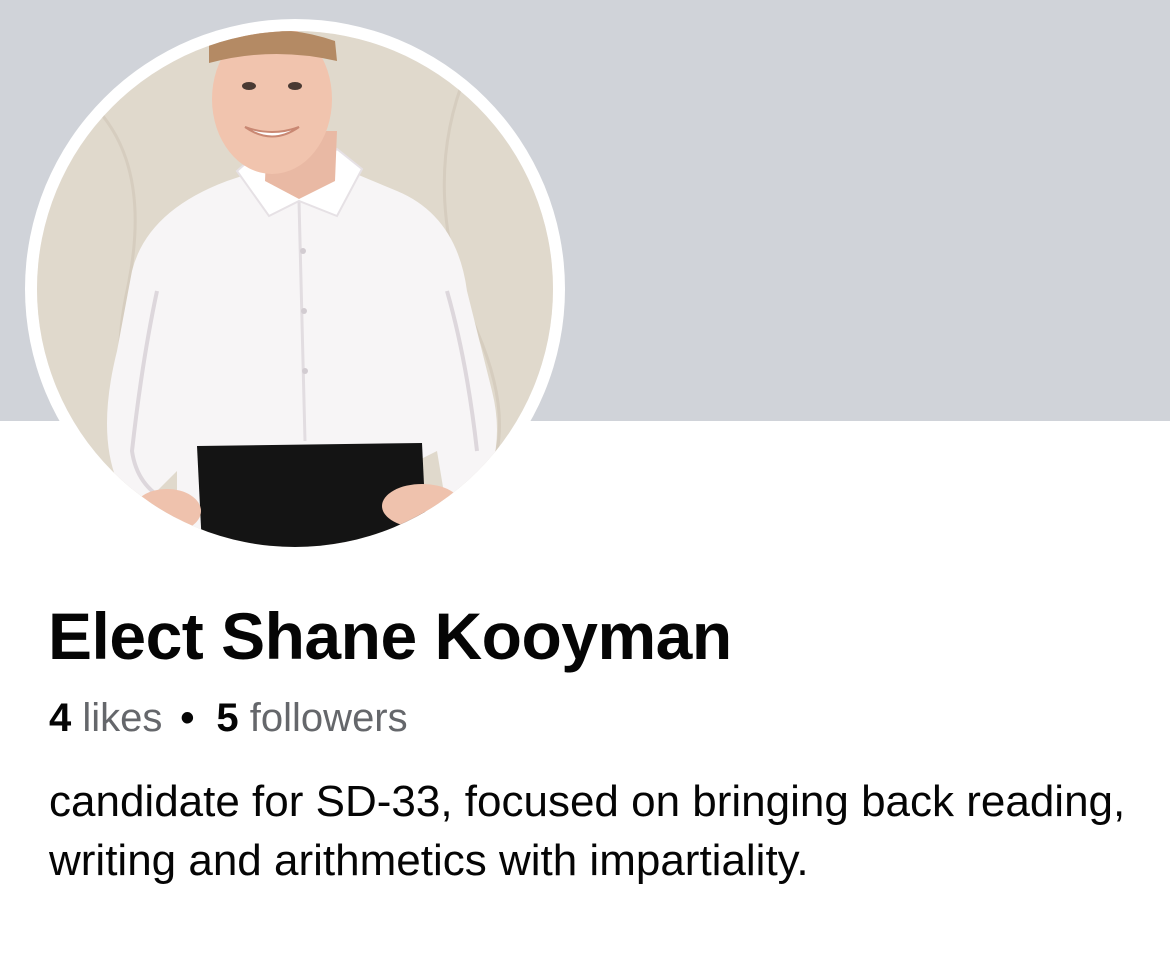  Describe the element at coordinates (60, 718) in the screenshot. I see `likes-count: 4` at that location.